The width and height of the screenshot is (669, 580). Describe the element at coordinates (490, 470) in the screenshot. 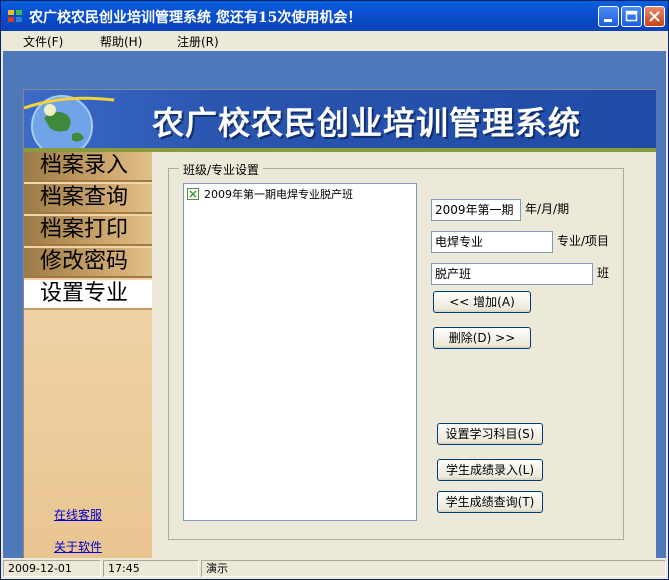

I see `score-entry-button: 学生成绩录入(L)` at that location.